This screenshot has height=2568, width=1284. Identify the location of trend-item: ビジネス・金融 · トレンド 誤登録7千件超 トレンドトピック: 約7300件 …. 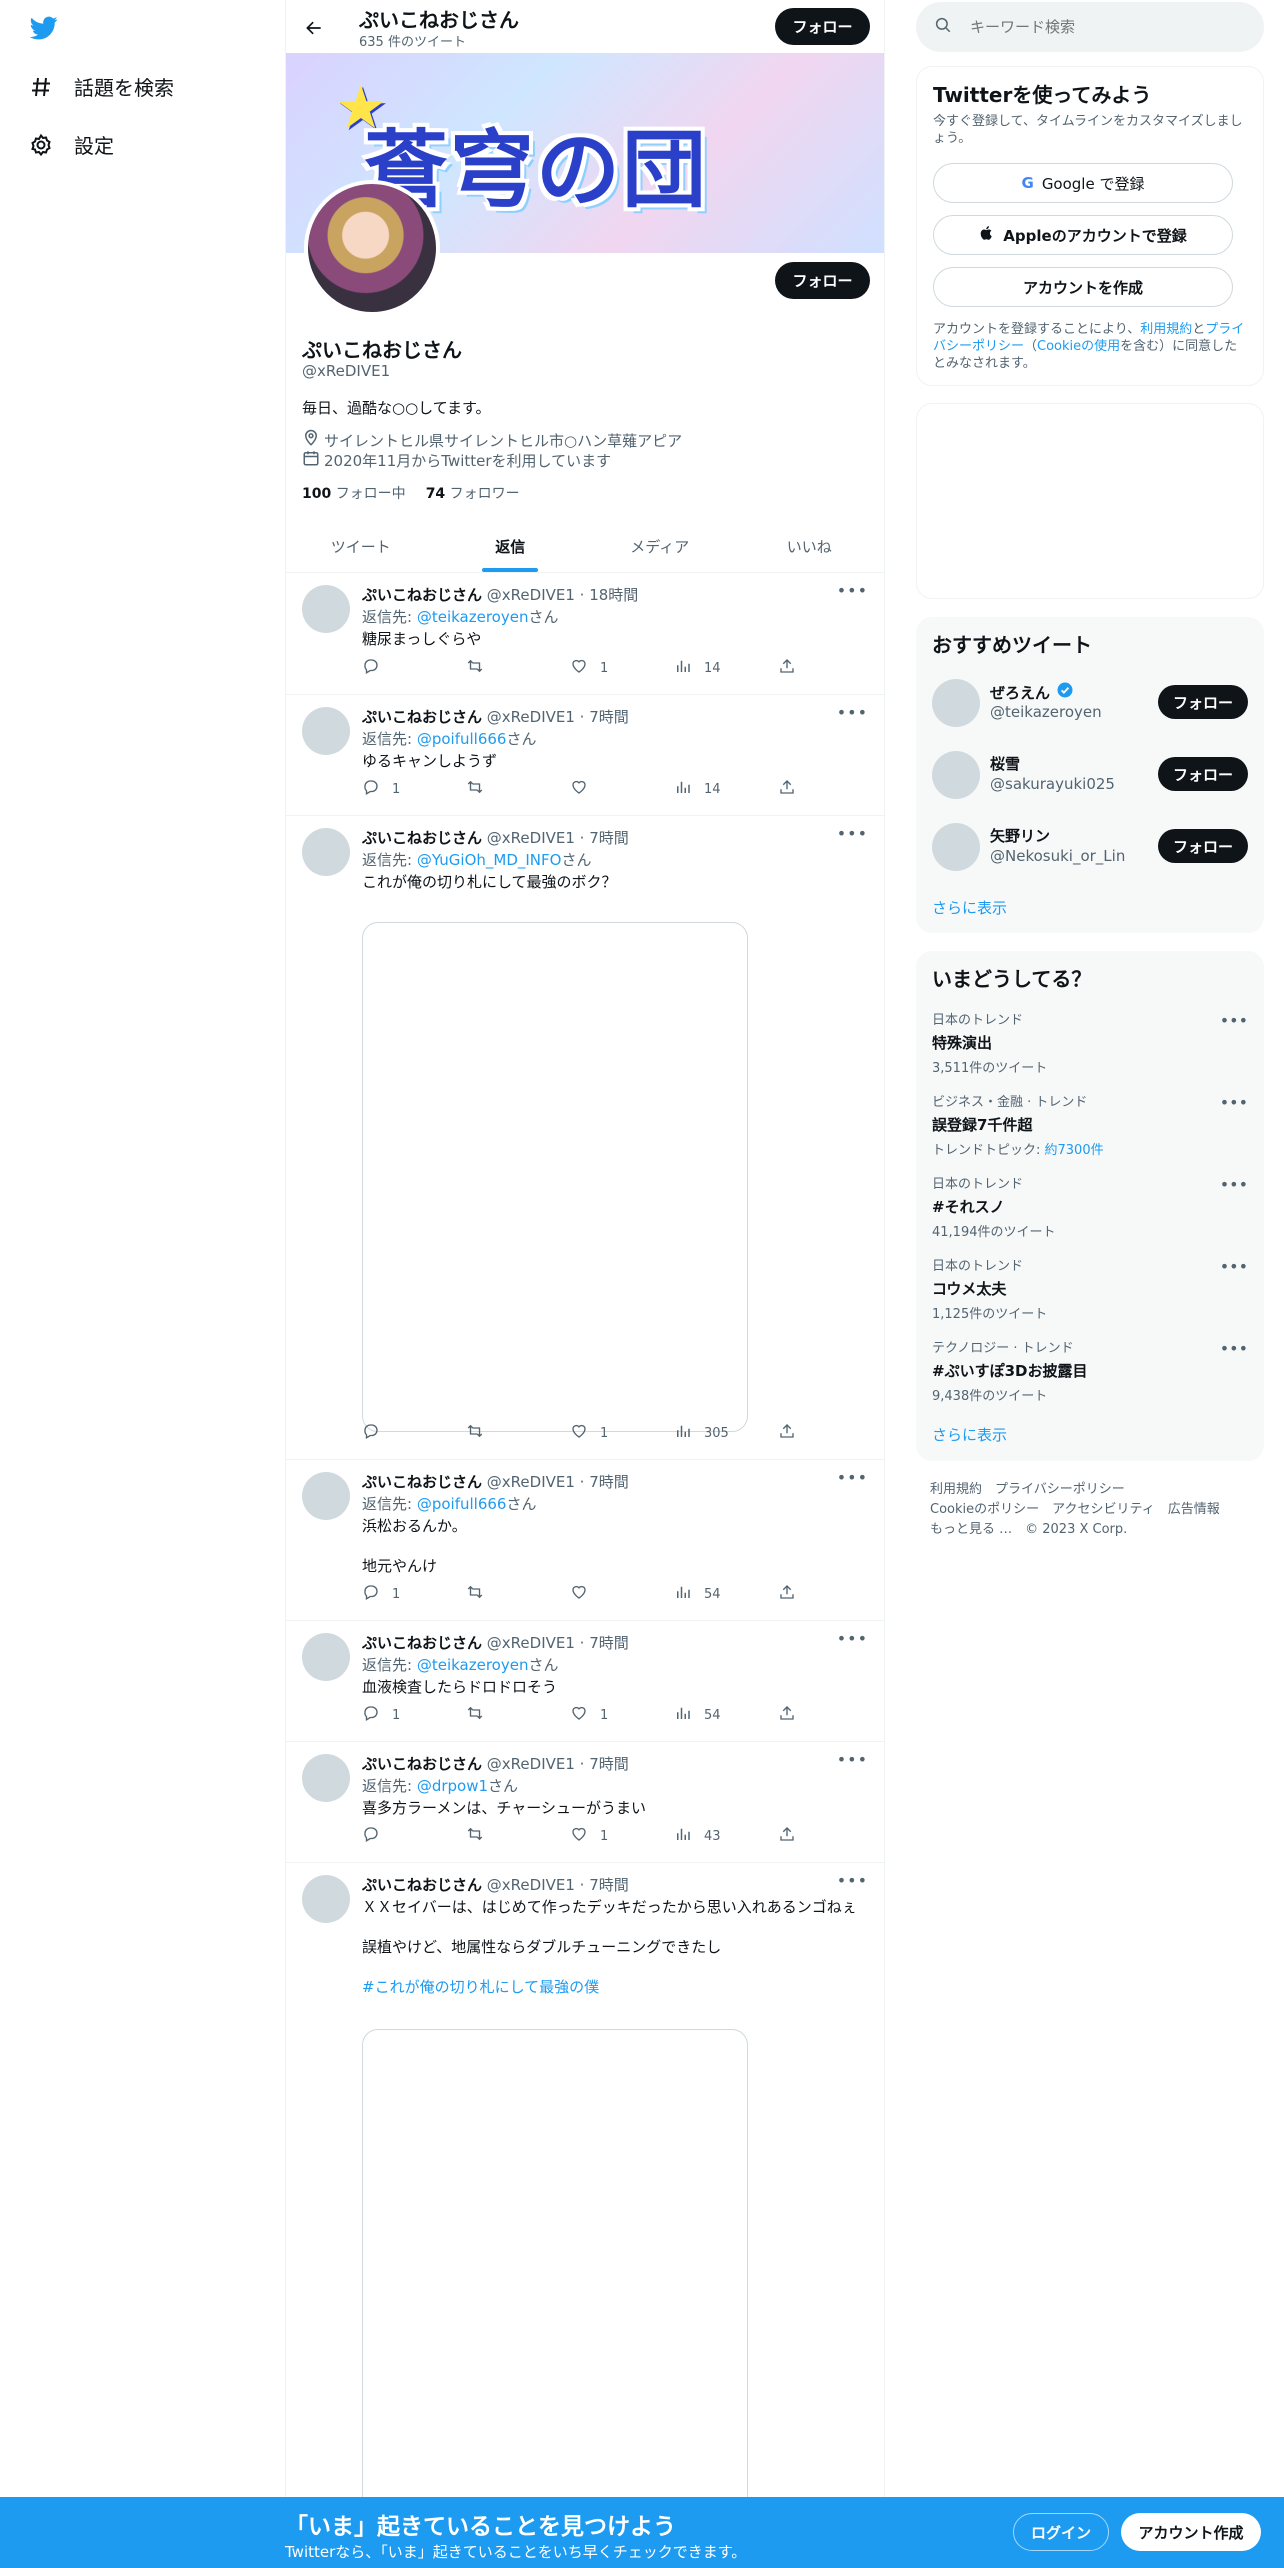
(1090, 1126).